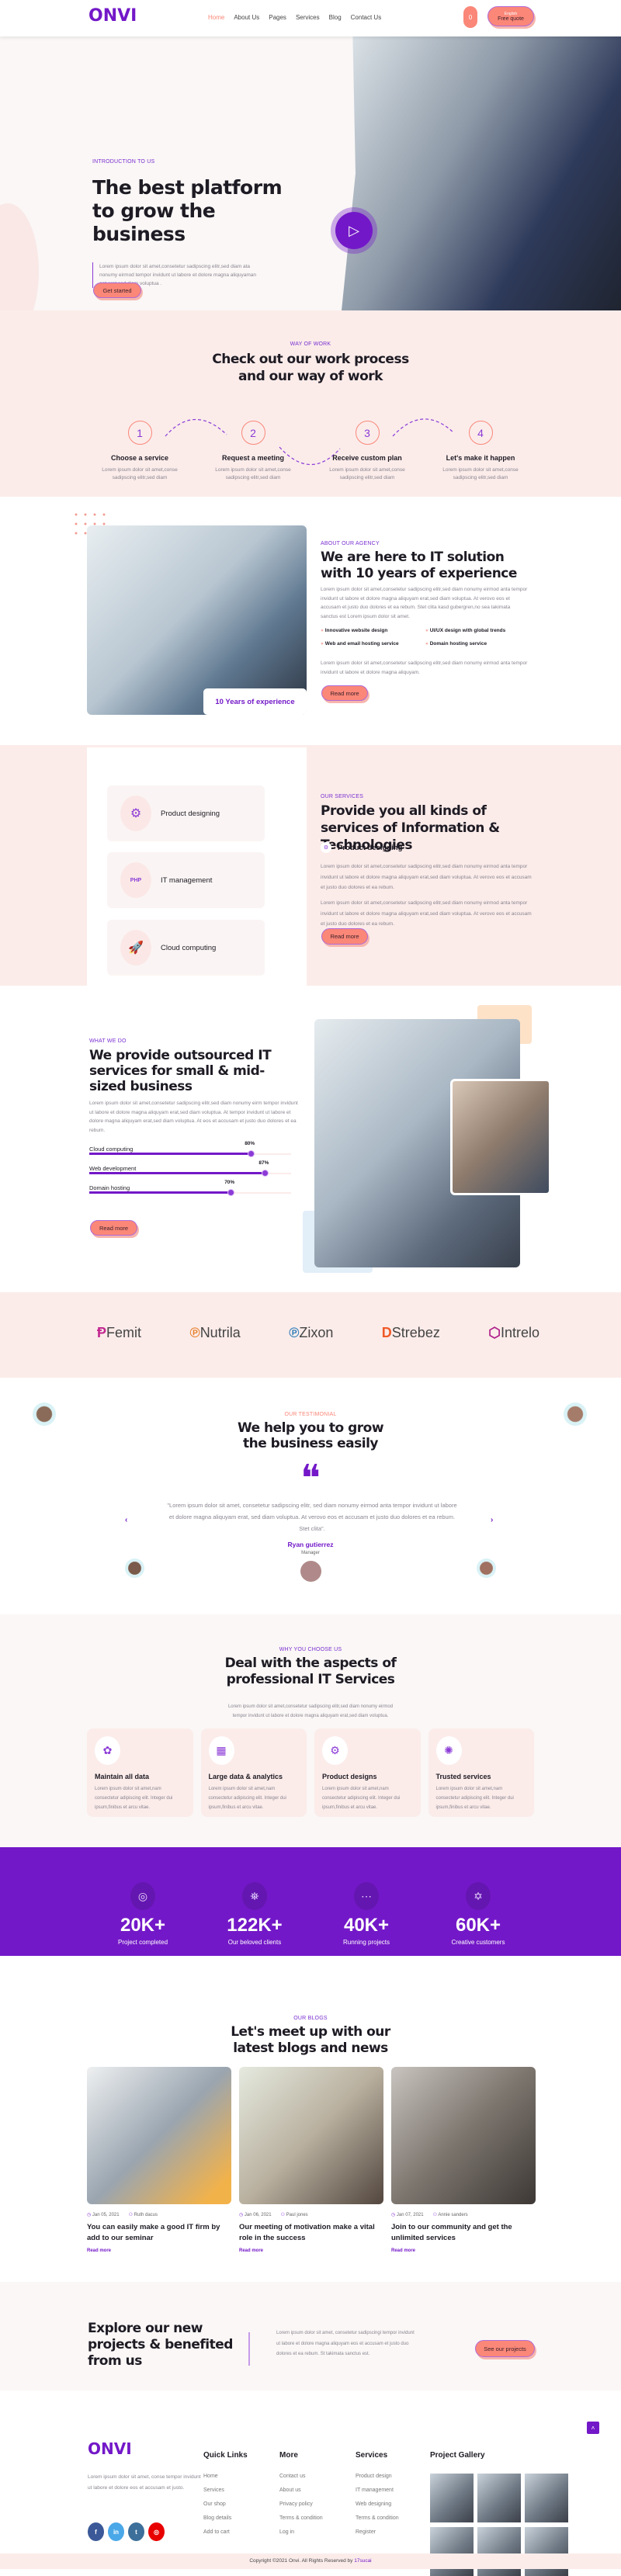 Image resolution: width=621 pixels, height=2576 pixels. I want to click on footer-link: IT management, so click(394, 2490).